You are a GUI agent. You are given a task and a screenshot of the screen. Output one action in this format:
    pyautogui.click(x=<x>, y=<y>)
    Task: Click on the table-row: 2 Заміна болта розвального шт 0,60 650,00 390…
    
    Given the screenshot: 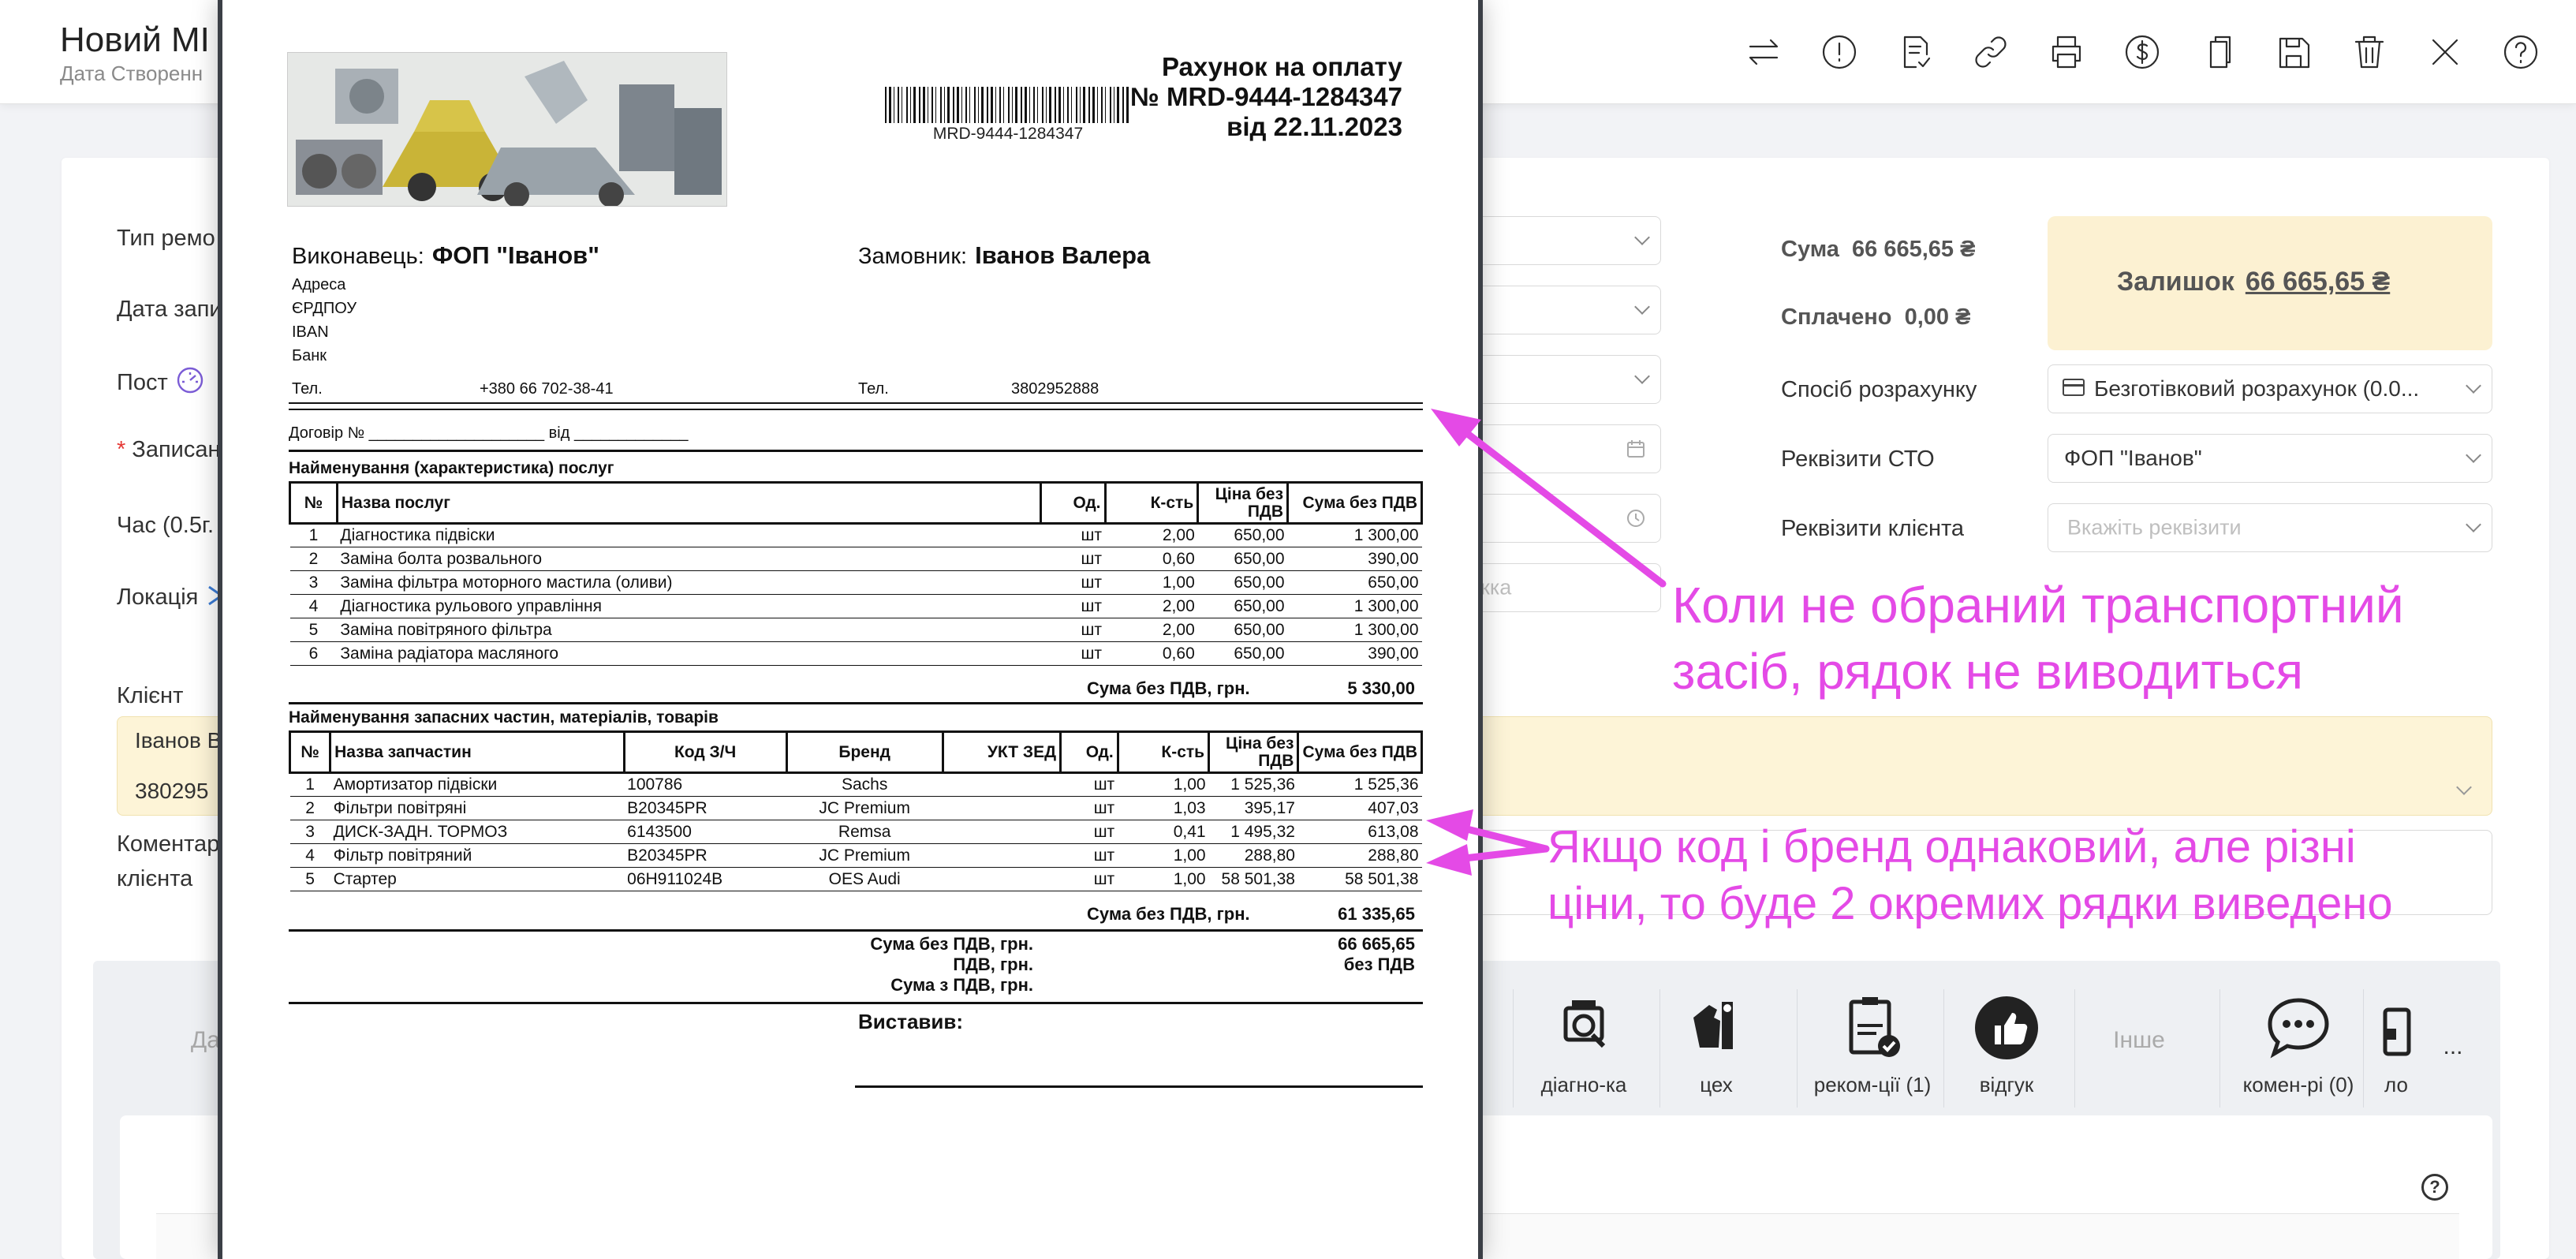 What is the action you would take?
    pyautogui.click(x=855, y=559)
    